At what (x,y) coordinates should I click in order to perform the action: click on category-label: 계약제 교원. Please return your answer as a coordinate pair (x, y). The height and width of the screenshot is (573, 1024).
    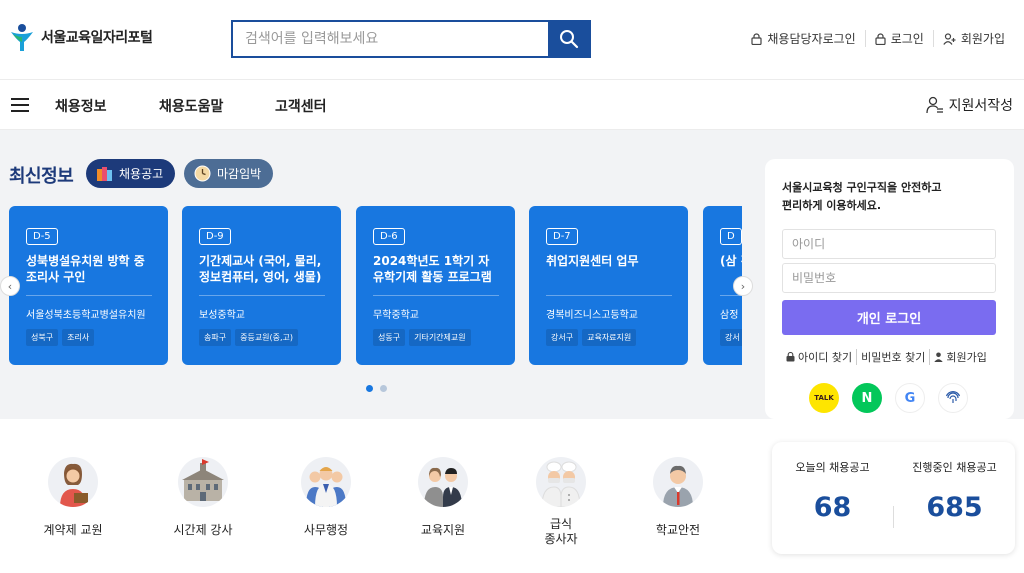
    Looking at the image, I should click on (73, 530).